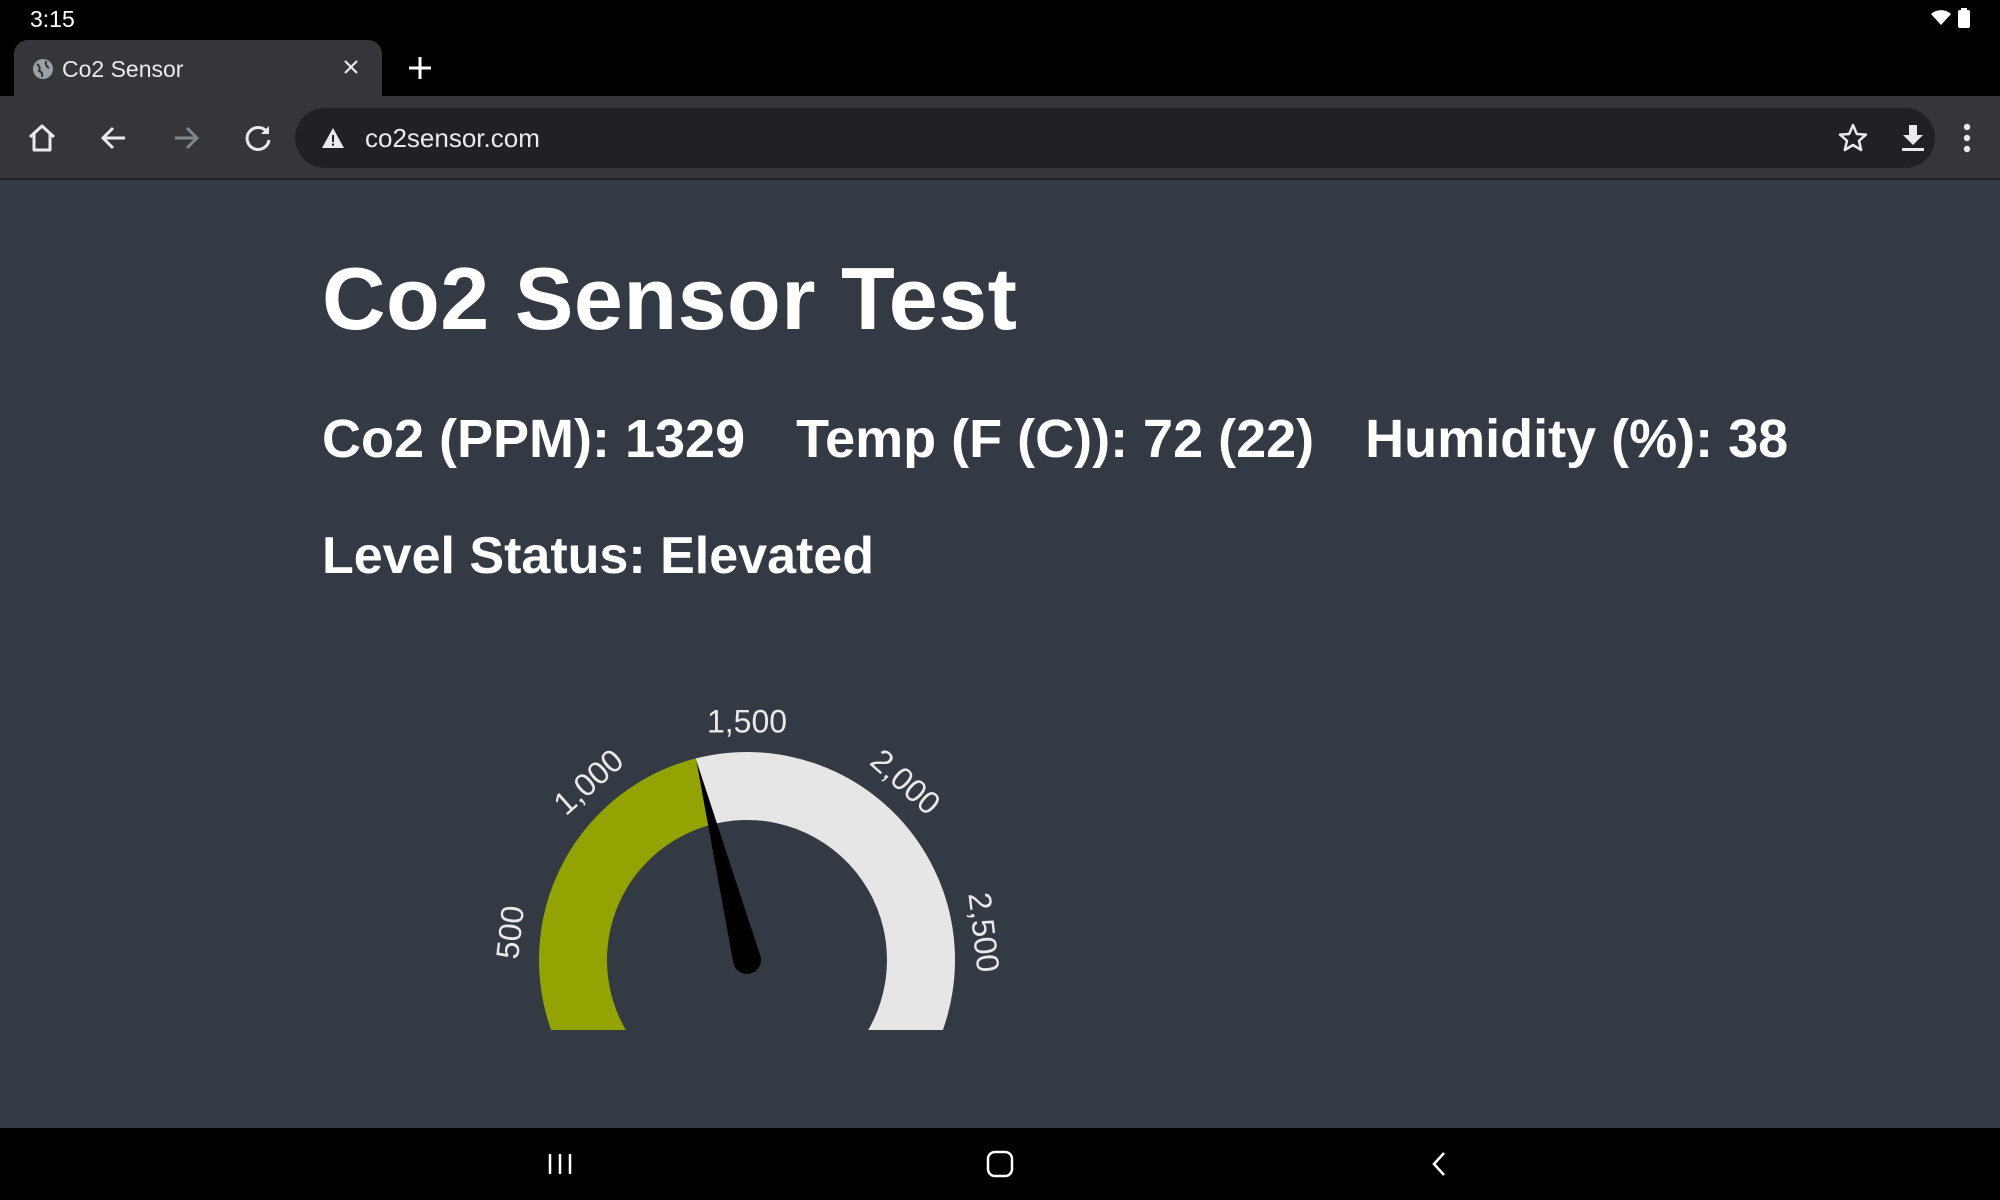 This screenshot has width=2000, height=1200. Describe the element at coordinates (1055, 439) in the screenshot. I see `temp-reading: Temp (F (C)): 72 (22)` at that location.